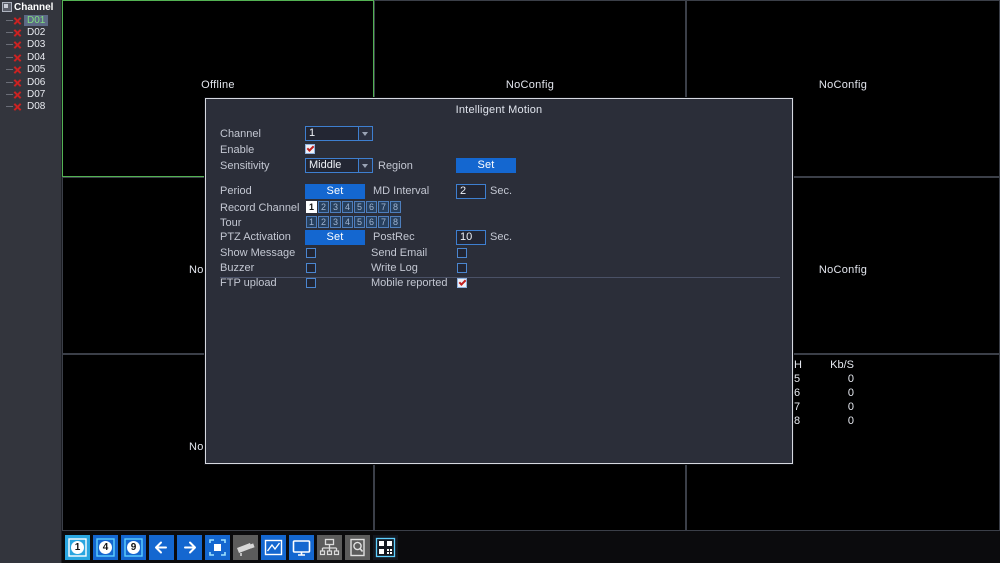 The image size is (1000, 563). I want to click on tour-chip-4: 4, so click(347, 222).